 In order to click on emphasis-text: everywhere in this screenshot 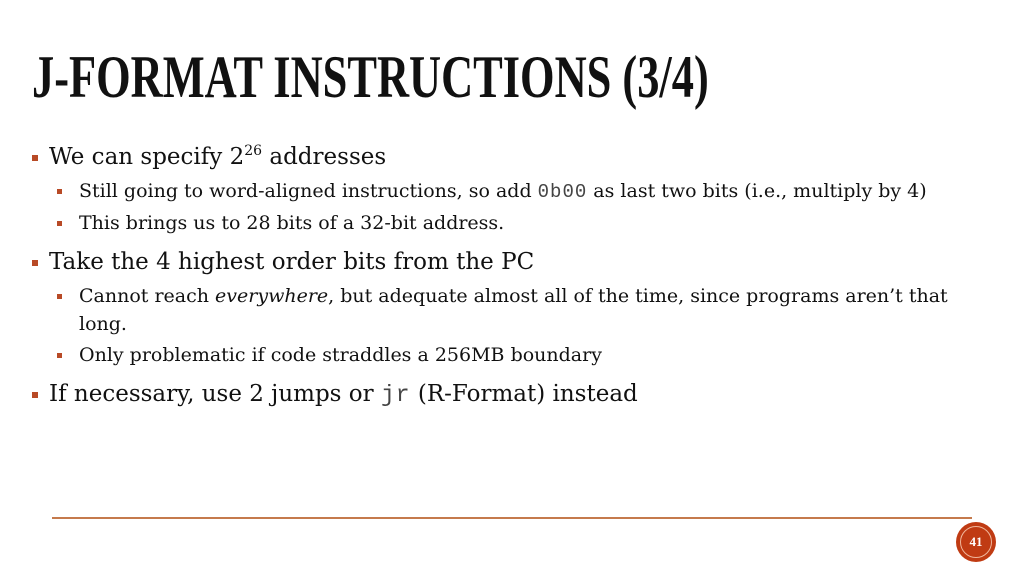, I will do `click(272, 296)`.